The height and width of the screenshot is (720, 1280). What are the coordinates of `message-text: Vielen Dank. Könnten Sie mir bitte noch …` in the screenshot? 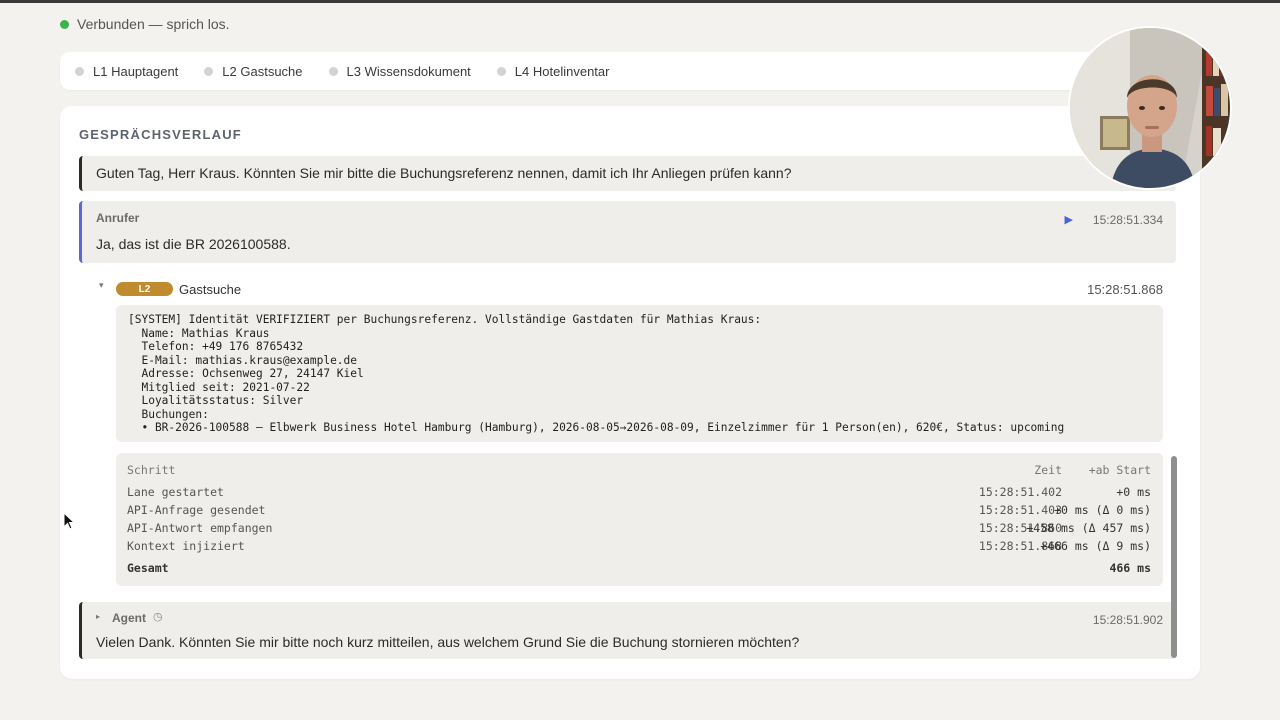 It's located at (448, 642).